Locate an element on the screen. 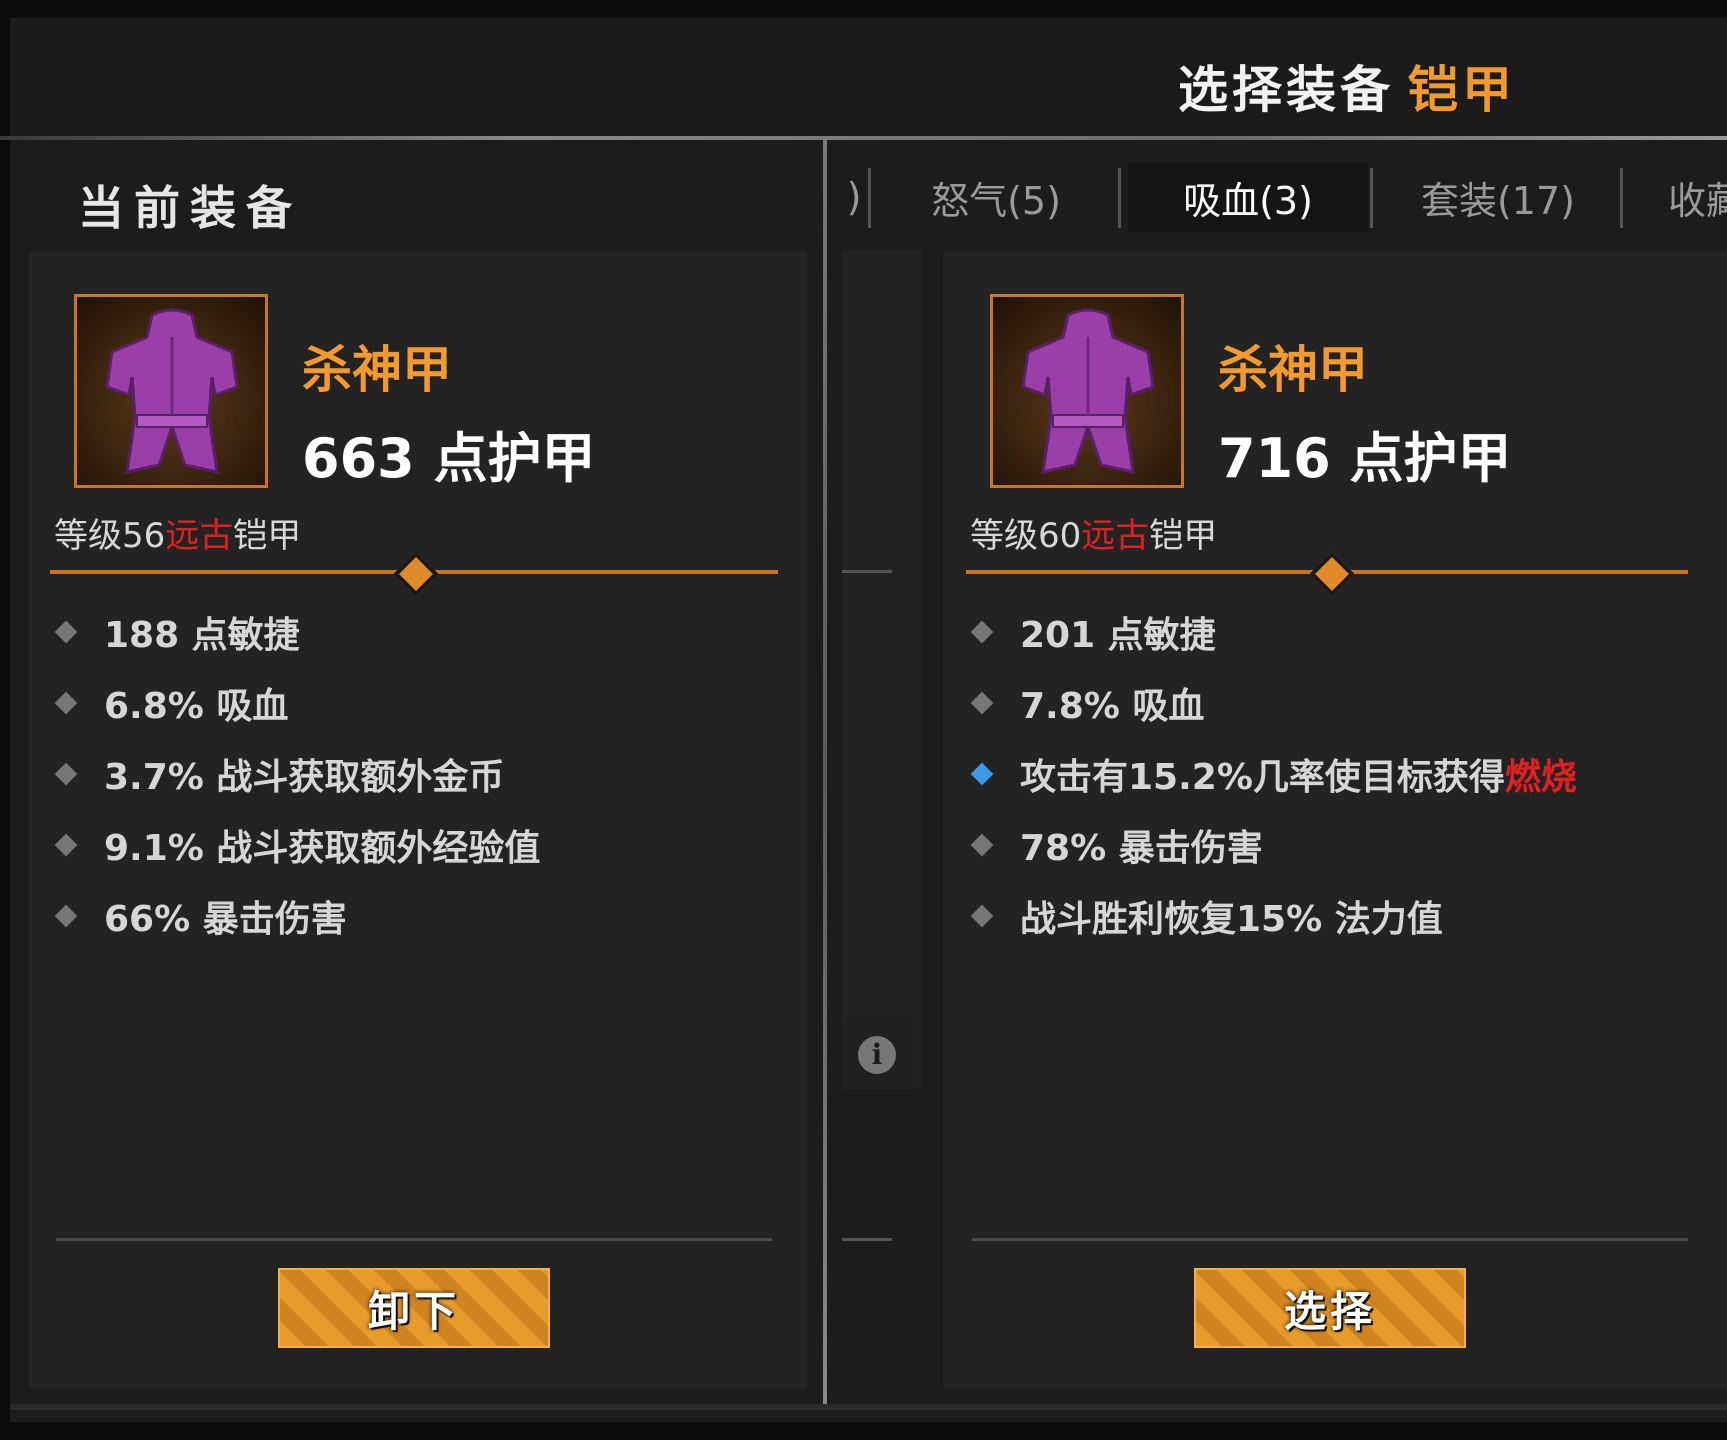 This screenshot has width=1727, height=1440. candidate-item-meta: 等级60远古铠甲 is located at coordinates (1093, 532).